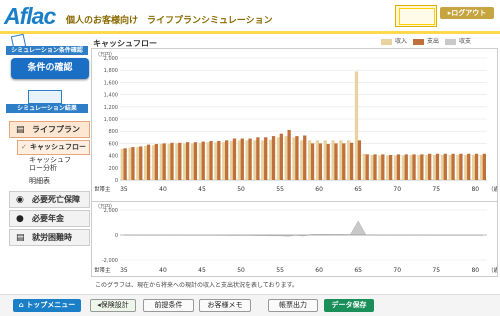 This screenshot has width=500, height=316. I want to click on sidebar-item-pension: ● 必要年金, so click(49, 218).